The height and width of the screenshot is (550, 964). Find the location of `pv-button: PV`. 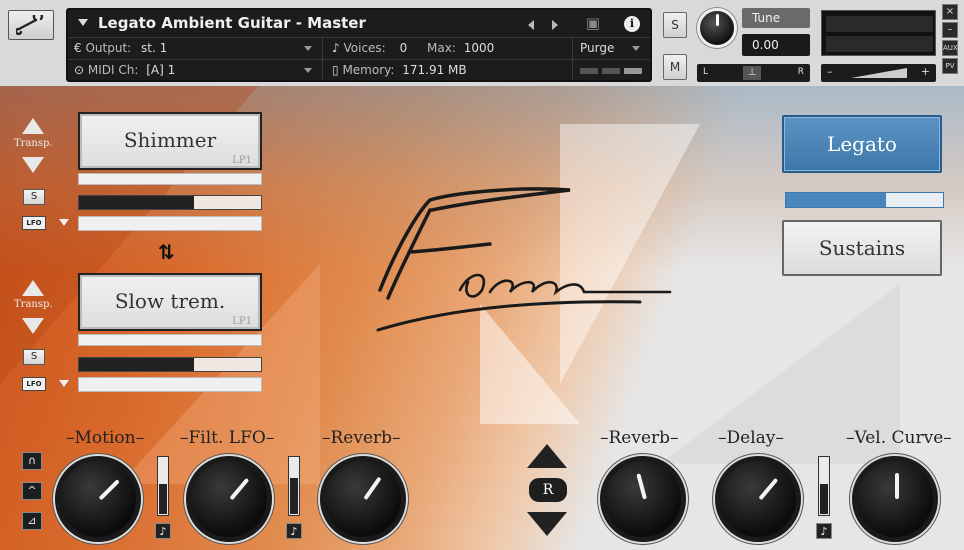

pv-button: PV is located at coordinates (950, 66).